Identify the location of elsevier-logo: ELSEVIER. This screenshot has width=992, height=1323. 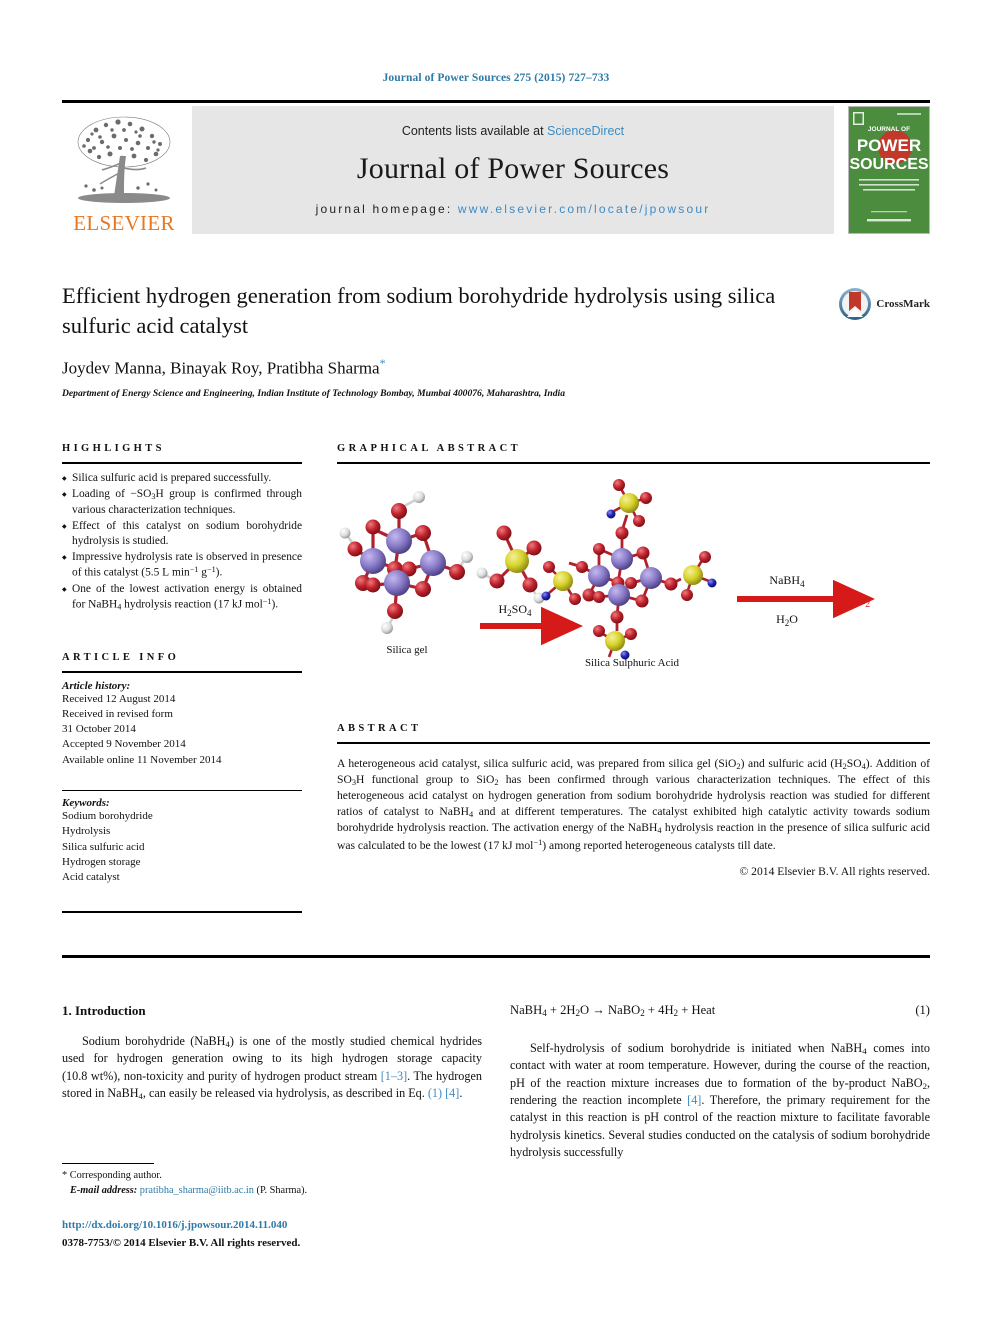
(127, 170).